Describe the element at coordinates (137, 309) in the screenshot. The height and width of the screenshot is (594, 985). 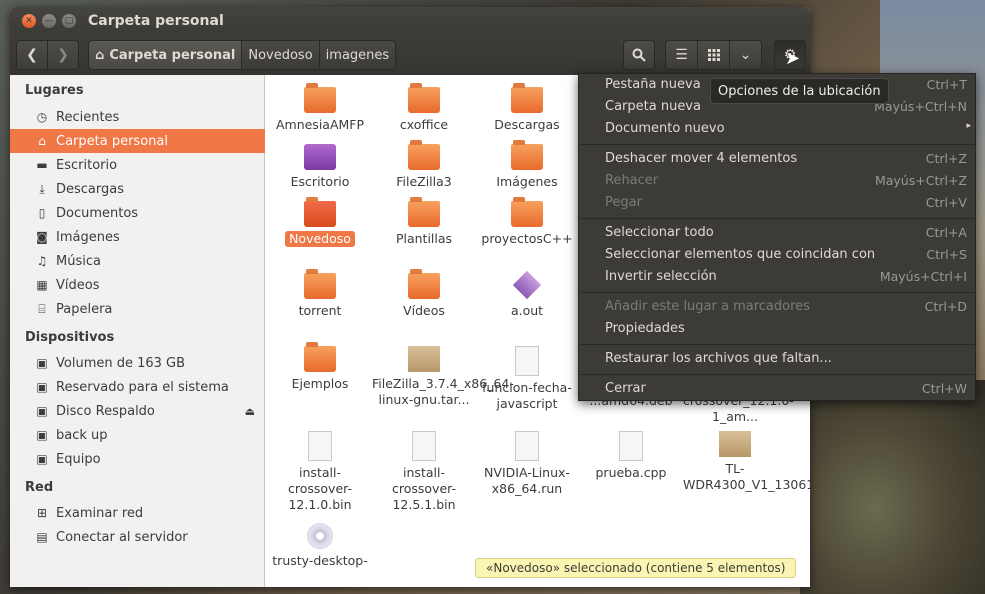
I see `sidebar-item-papelera: ⌸ Papelera` at that location.